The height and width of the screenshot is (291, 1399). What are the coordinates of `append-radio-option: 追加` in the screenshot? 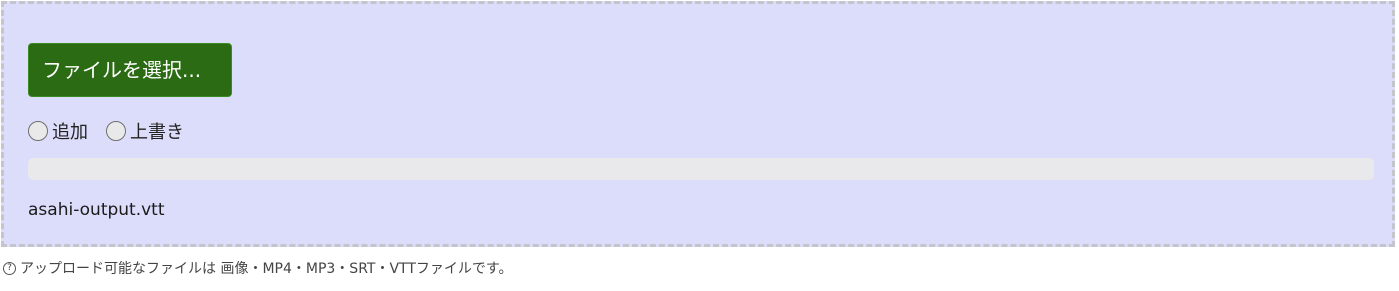 It's located at (58, 131).